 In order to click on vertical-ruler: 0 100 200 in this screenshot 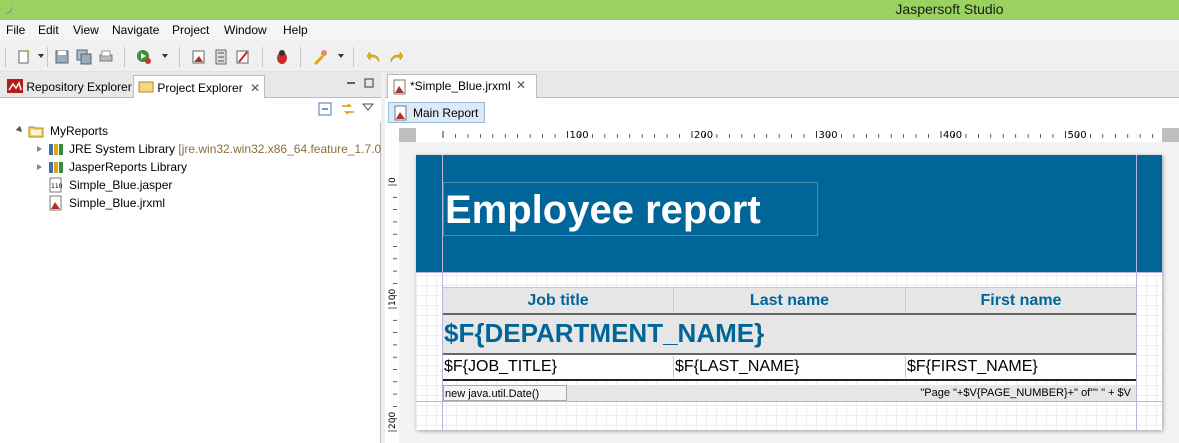, I will do `click(392, 292)`.